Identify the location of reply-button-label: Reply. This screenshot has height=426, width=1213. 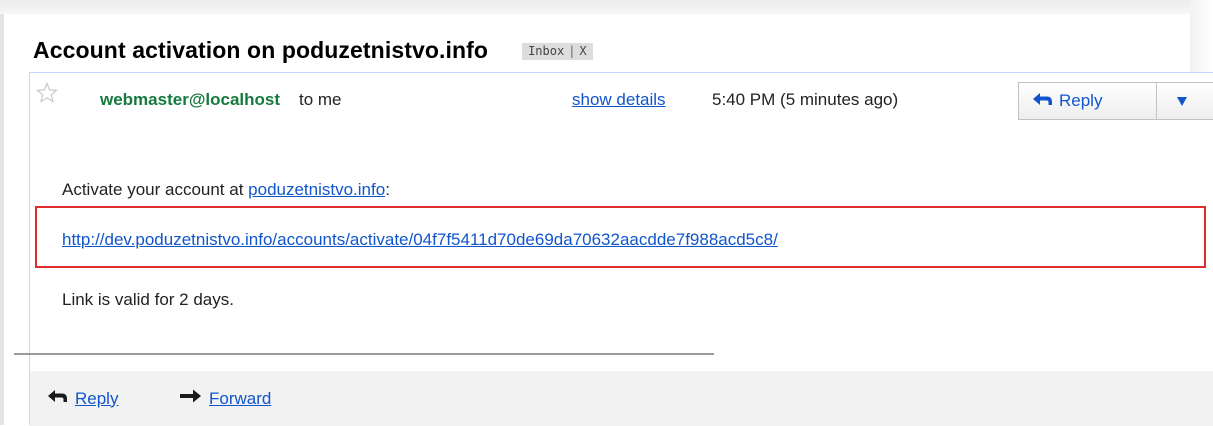
(1081, 100).